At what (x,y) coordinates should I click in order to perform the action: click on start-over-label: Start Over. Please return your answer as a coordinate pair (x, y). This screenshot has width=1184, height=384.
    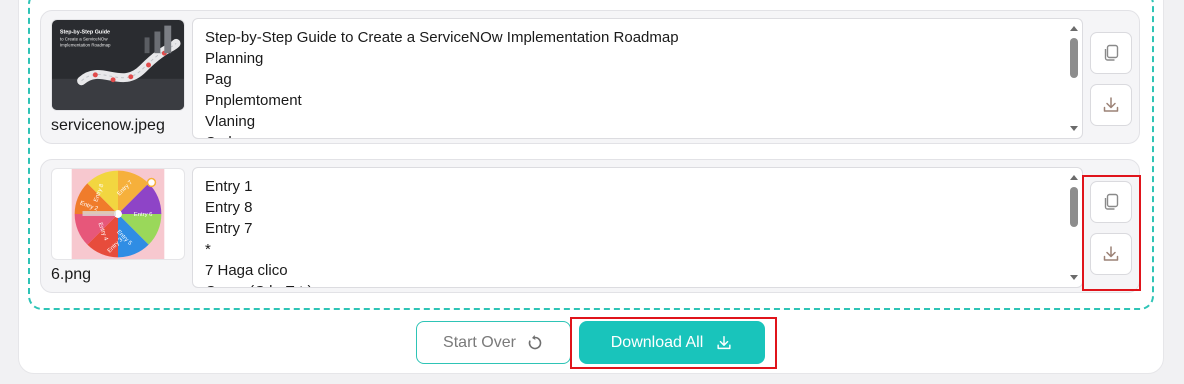
    Looking at the image, I should click on (479, 342).